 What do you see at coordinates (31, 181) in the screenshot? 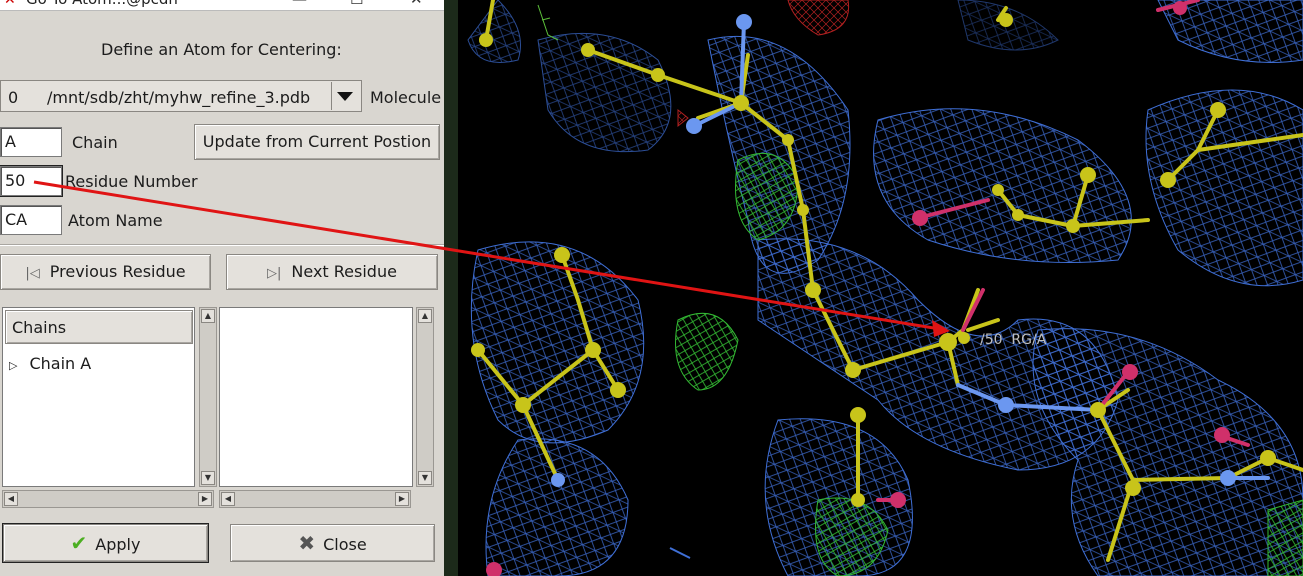
I see `residue-number-input: 50` at bounding box center [31, 181].